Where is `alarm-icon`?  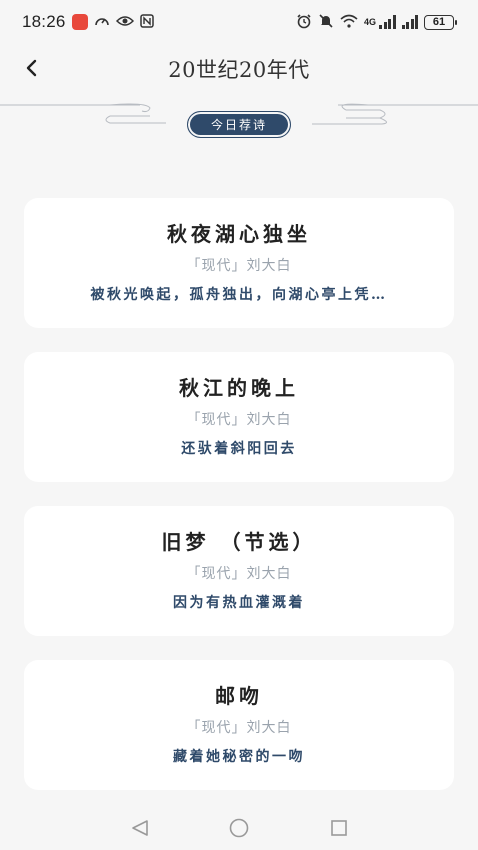 alarm-icon is located at coordinates (304, 22).